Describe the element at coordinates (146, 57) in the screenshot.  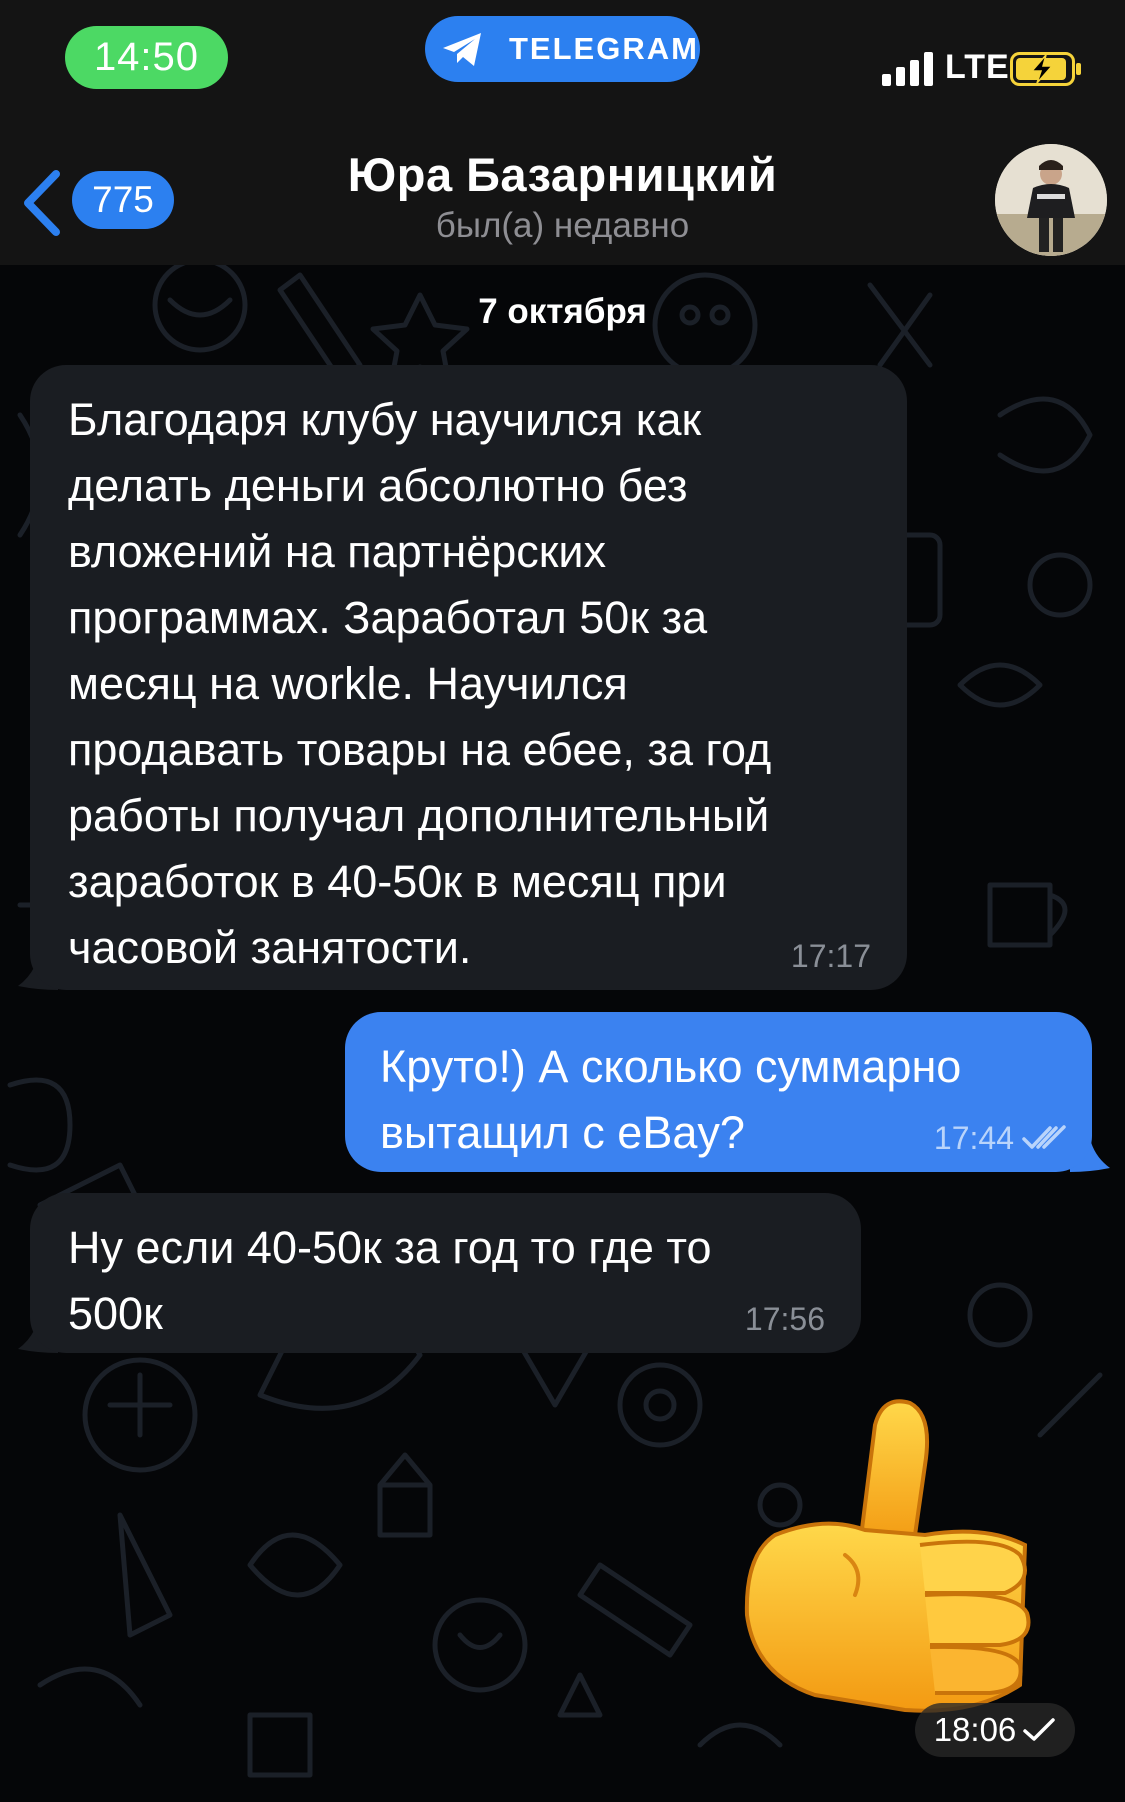
I see `status-time: 14:50` at that location.